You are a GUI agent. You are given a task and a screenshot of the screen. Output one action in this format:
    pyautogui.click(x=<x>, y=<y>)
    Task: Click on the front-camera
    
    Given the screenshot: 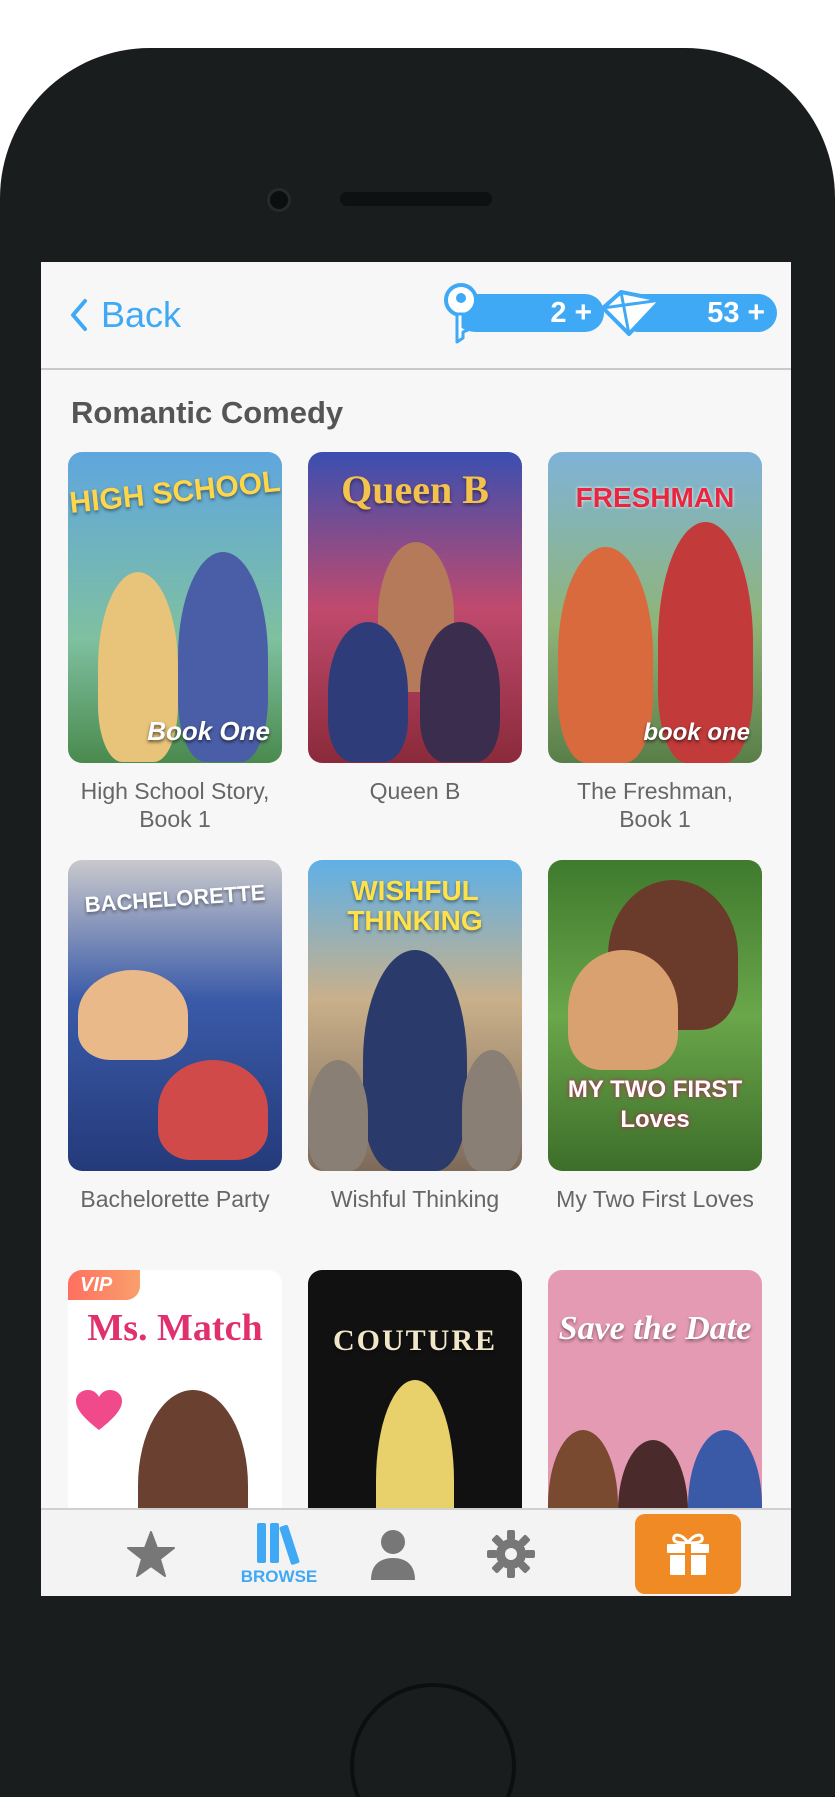 What is the action you would take?
    pyautogui.click(x=279, y=200)
    